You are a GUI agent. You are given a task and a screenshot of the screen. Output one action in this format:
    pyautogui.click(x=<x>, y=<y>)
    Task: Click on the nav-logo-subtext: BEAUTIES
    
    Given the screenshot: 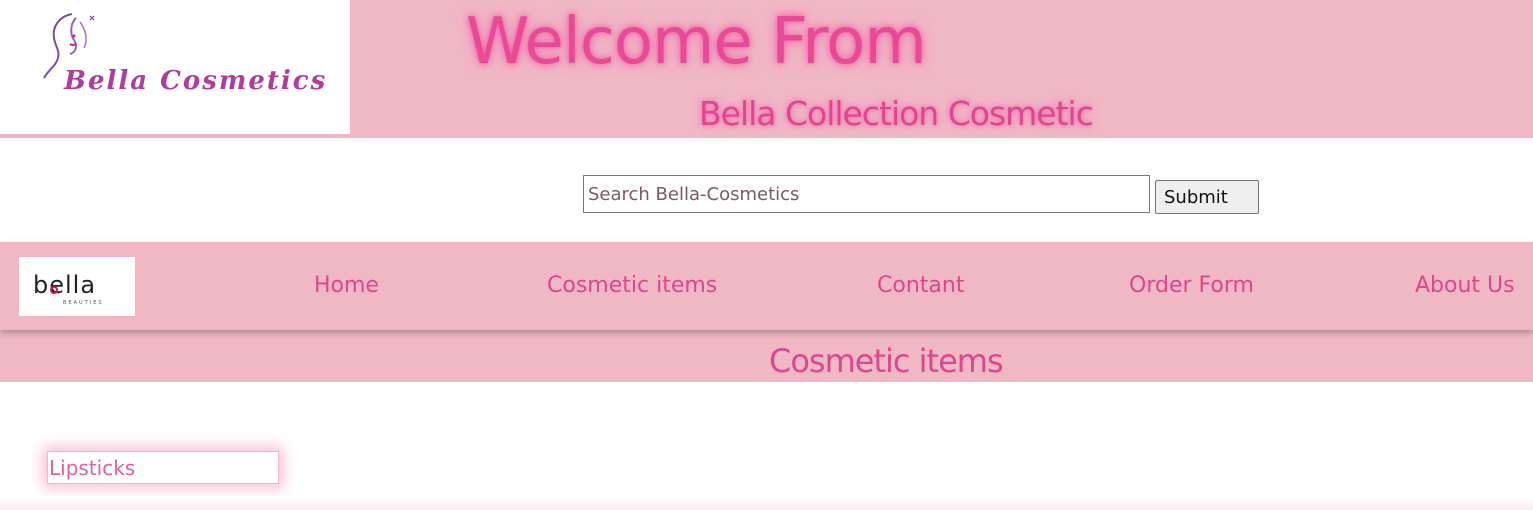 What is the action you would take?
    pyautogui.click(x=83, y=303)
    